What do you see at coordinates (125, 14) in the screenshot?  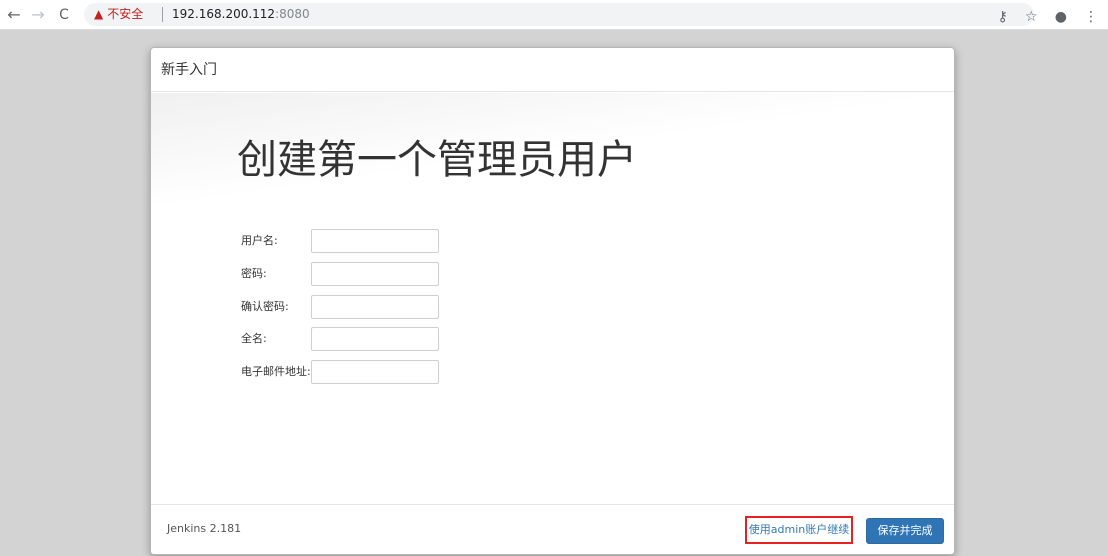 I see `security-label: 不安全` at bounding box center [125, 14].